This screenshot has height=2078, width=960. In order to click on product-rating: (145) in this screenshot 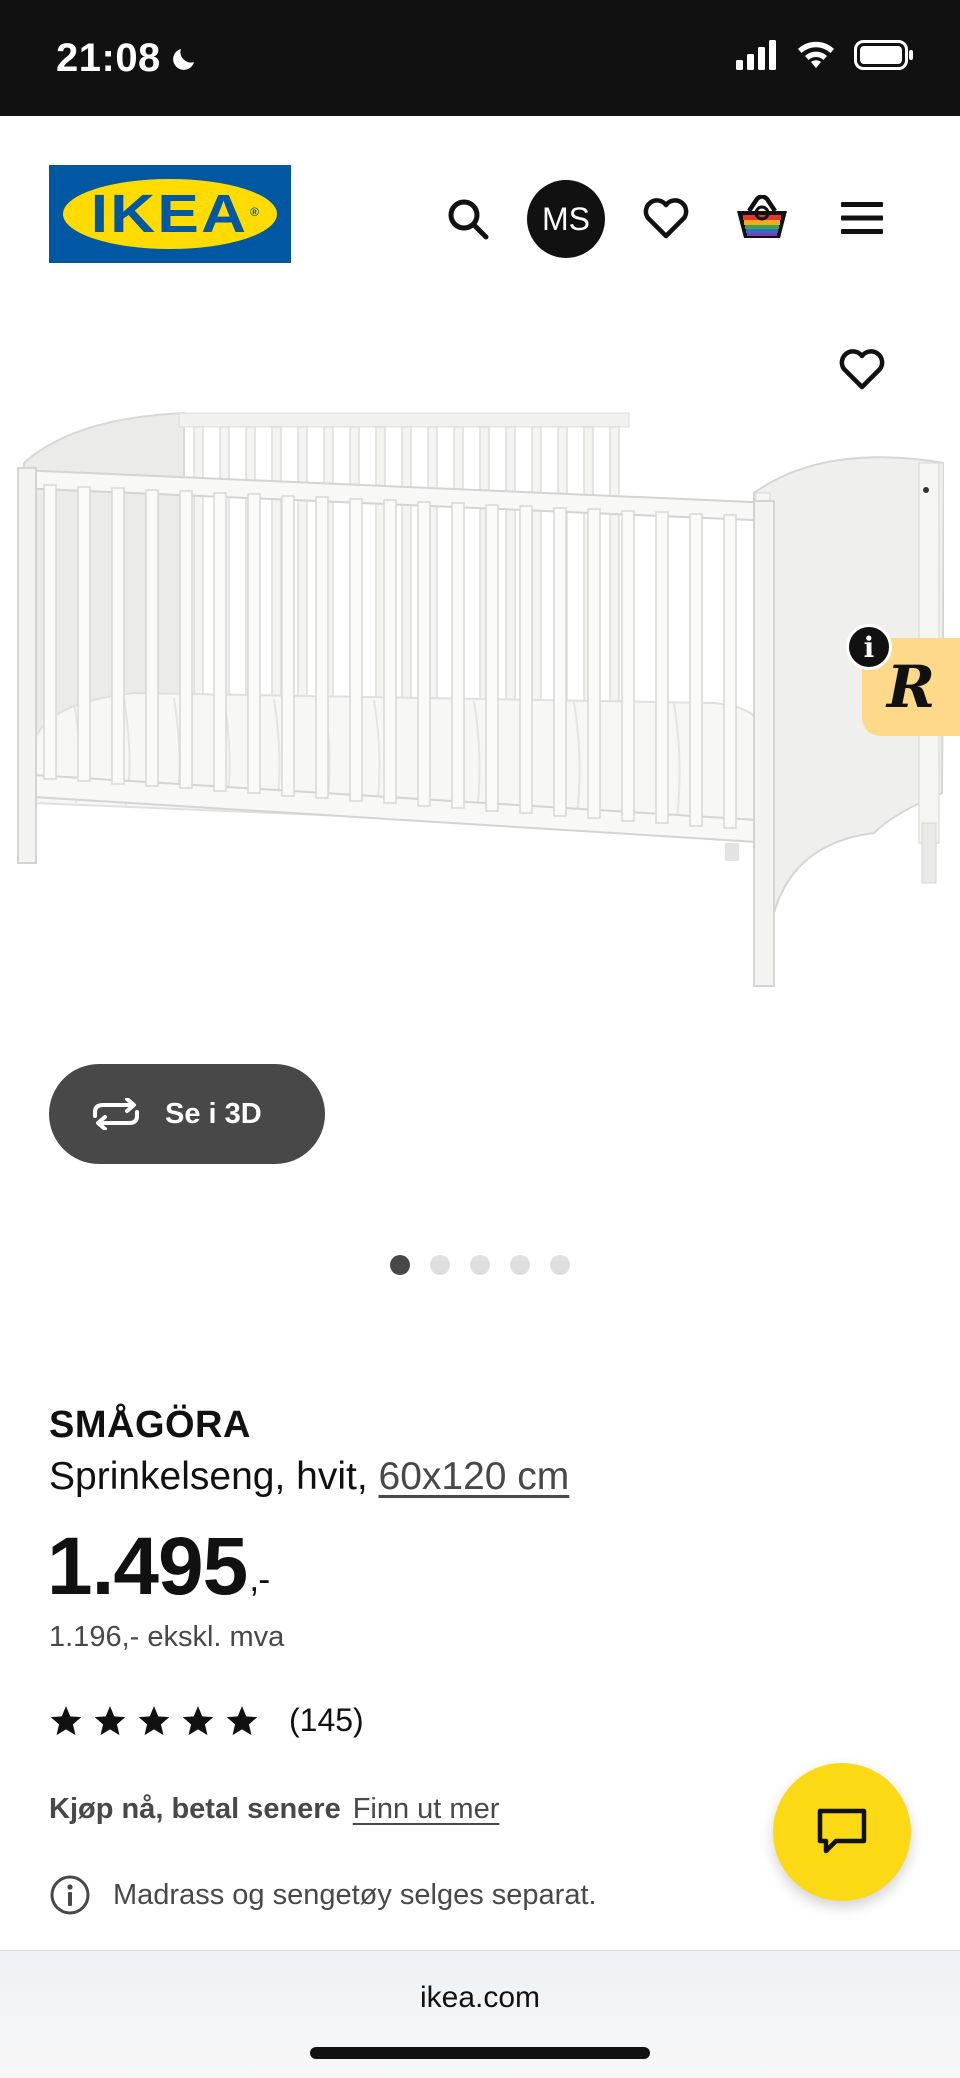, I will do `click(206, 1720)`.